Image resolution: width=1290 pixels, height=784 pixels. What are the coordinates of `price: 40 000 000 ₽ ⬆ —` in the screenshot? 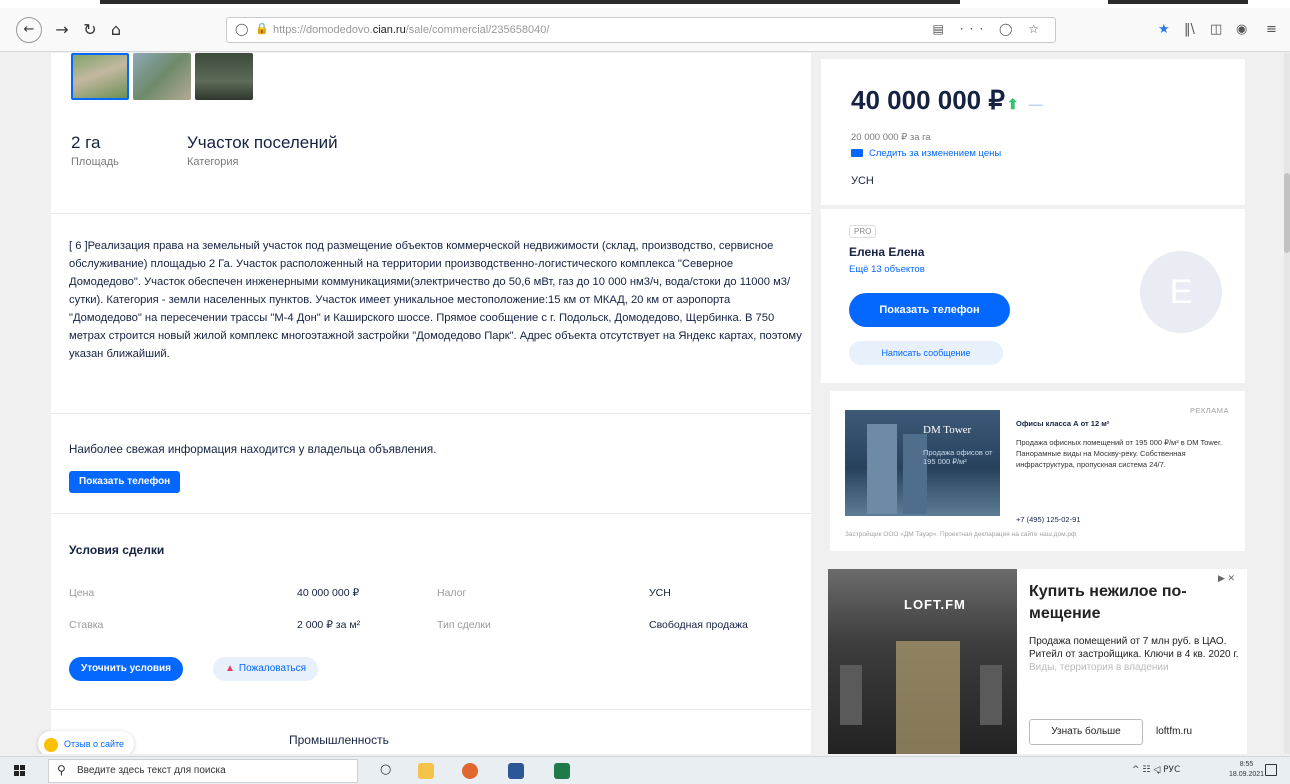 It's located at (947, 100).